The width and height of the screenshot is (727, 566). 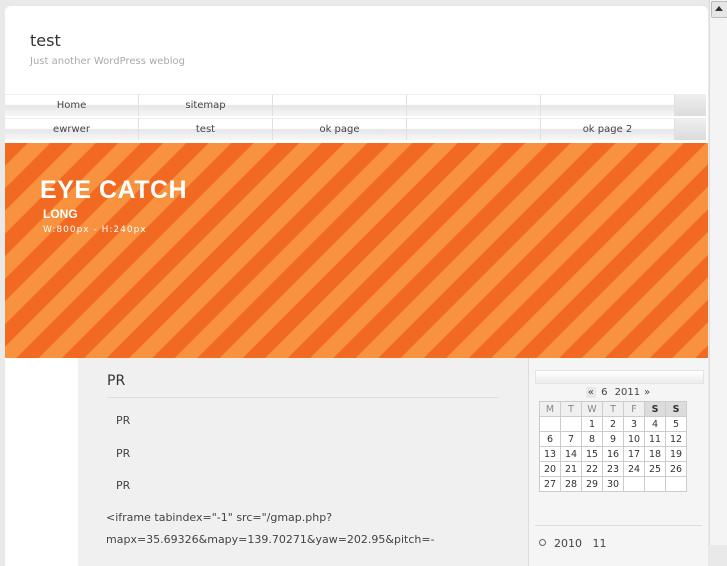 What do you see at coordinates (303, 397) in the screenshot?
I see `post-title-divider` at bounding box center [303, 397].